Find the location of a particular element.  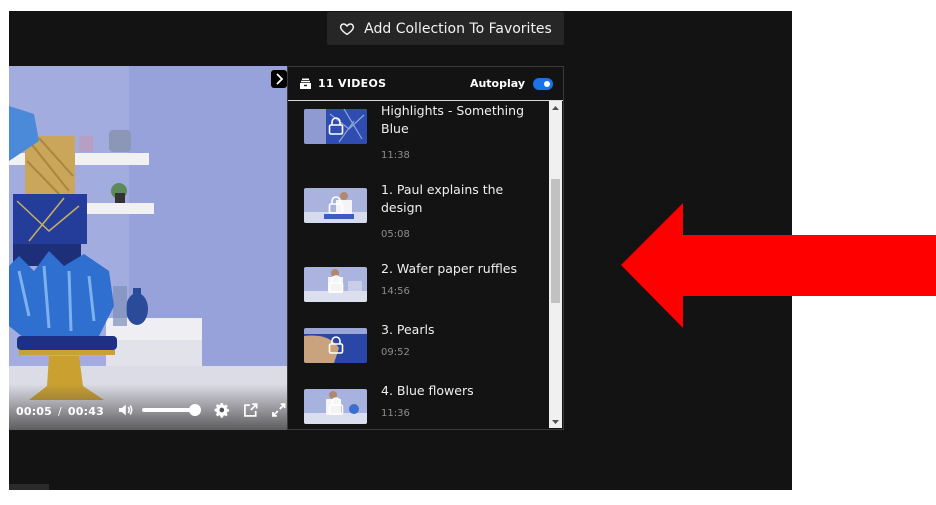

playlist-item: 3. Pearls 09:52 is located at coordinates (424, 351).